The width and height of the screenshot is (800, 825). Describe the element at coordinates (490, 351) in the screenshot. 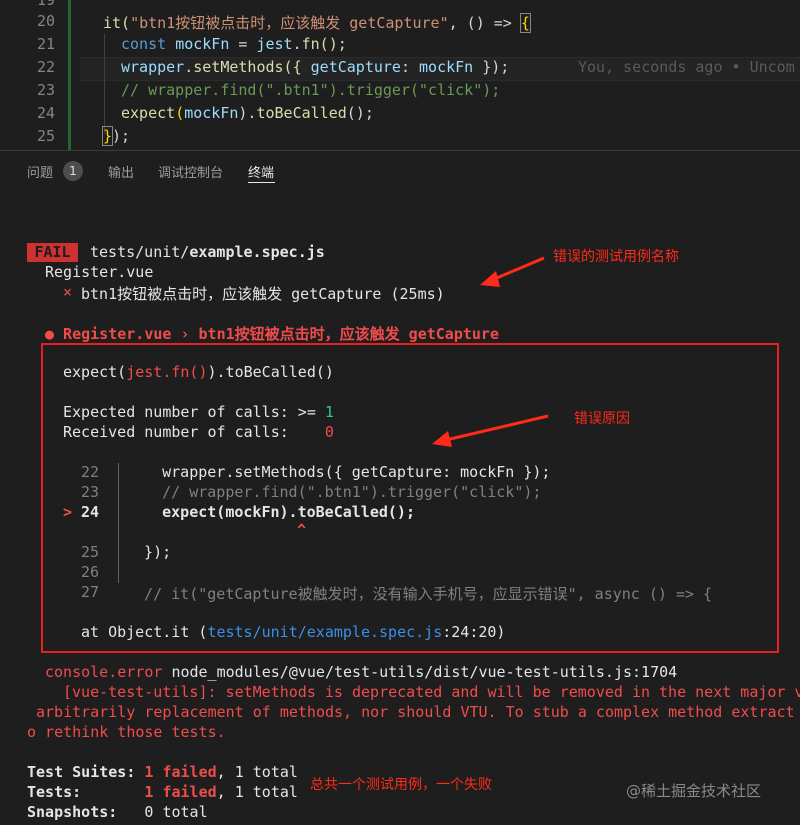

I see `annotation-arrows` at that location.